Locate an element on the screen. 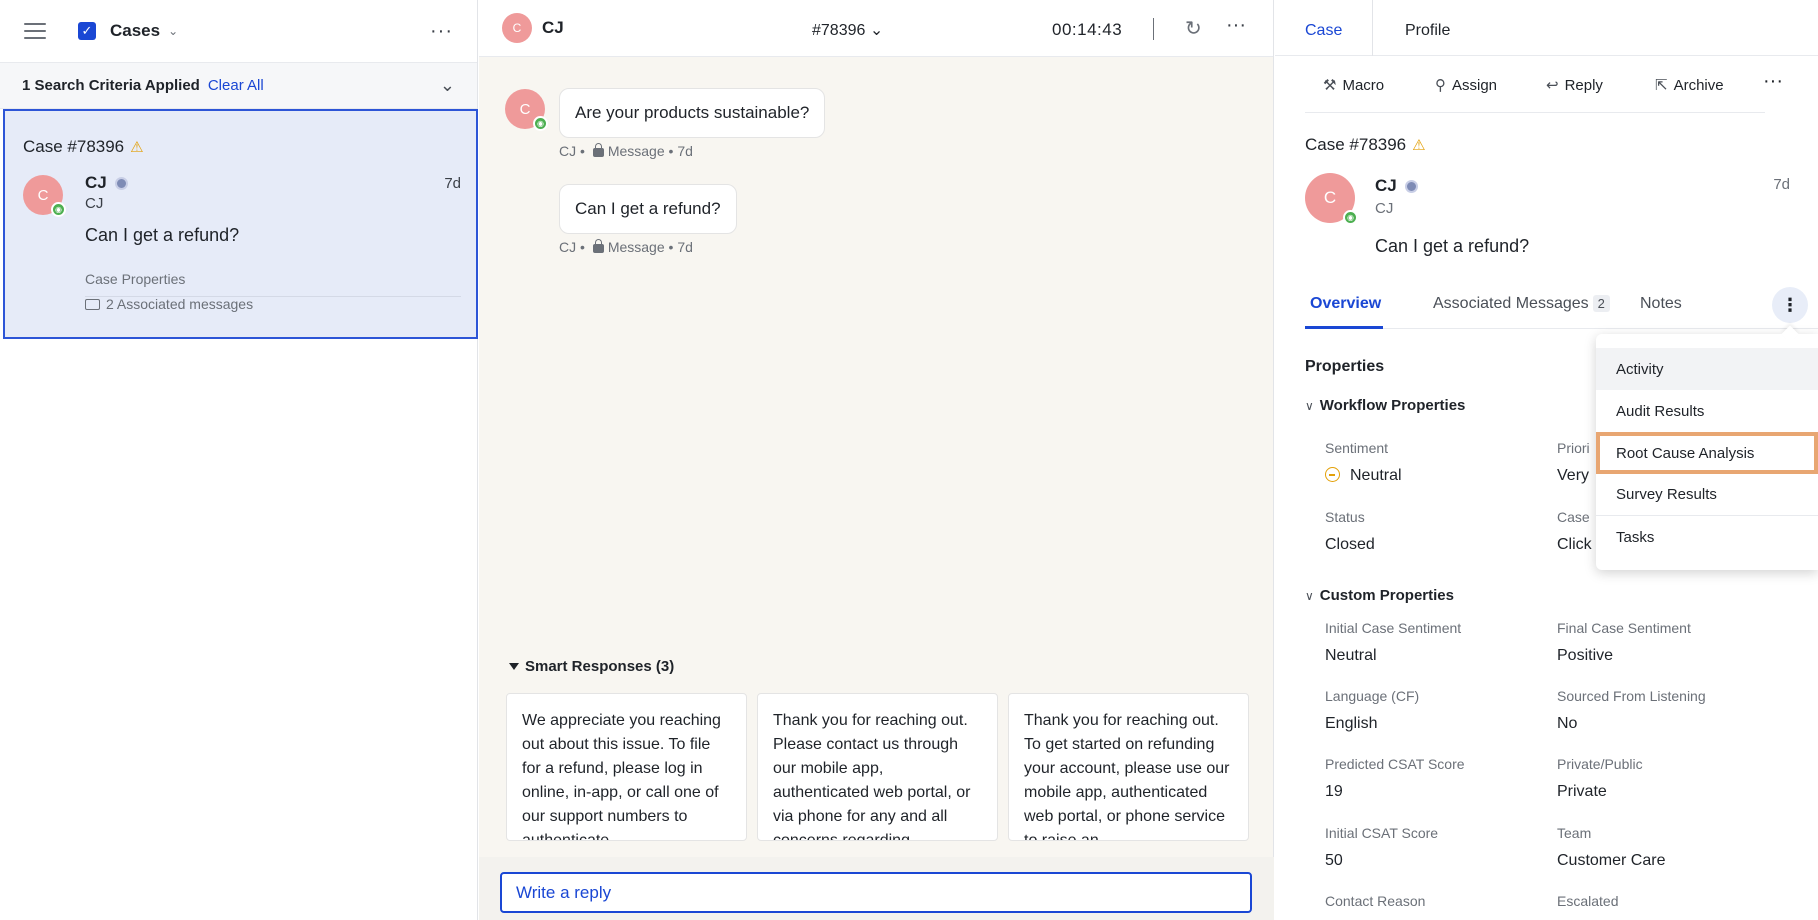  count-badge: 2 is located at coordinates (1601, 303).